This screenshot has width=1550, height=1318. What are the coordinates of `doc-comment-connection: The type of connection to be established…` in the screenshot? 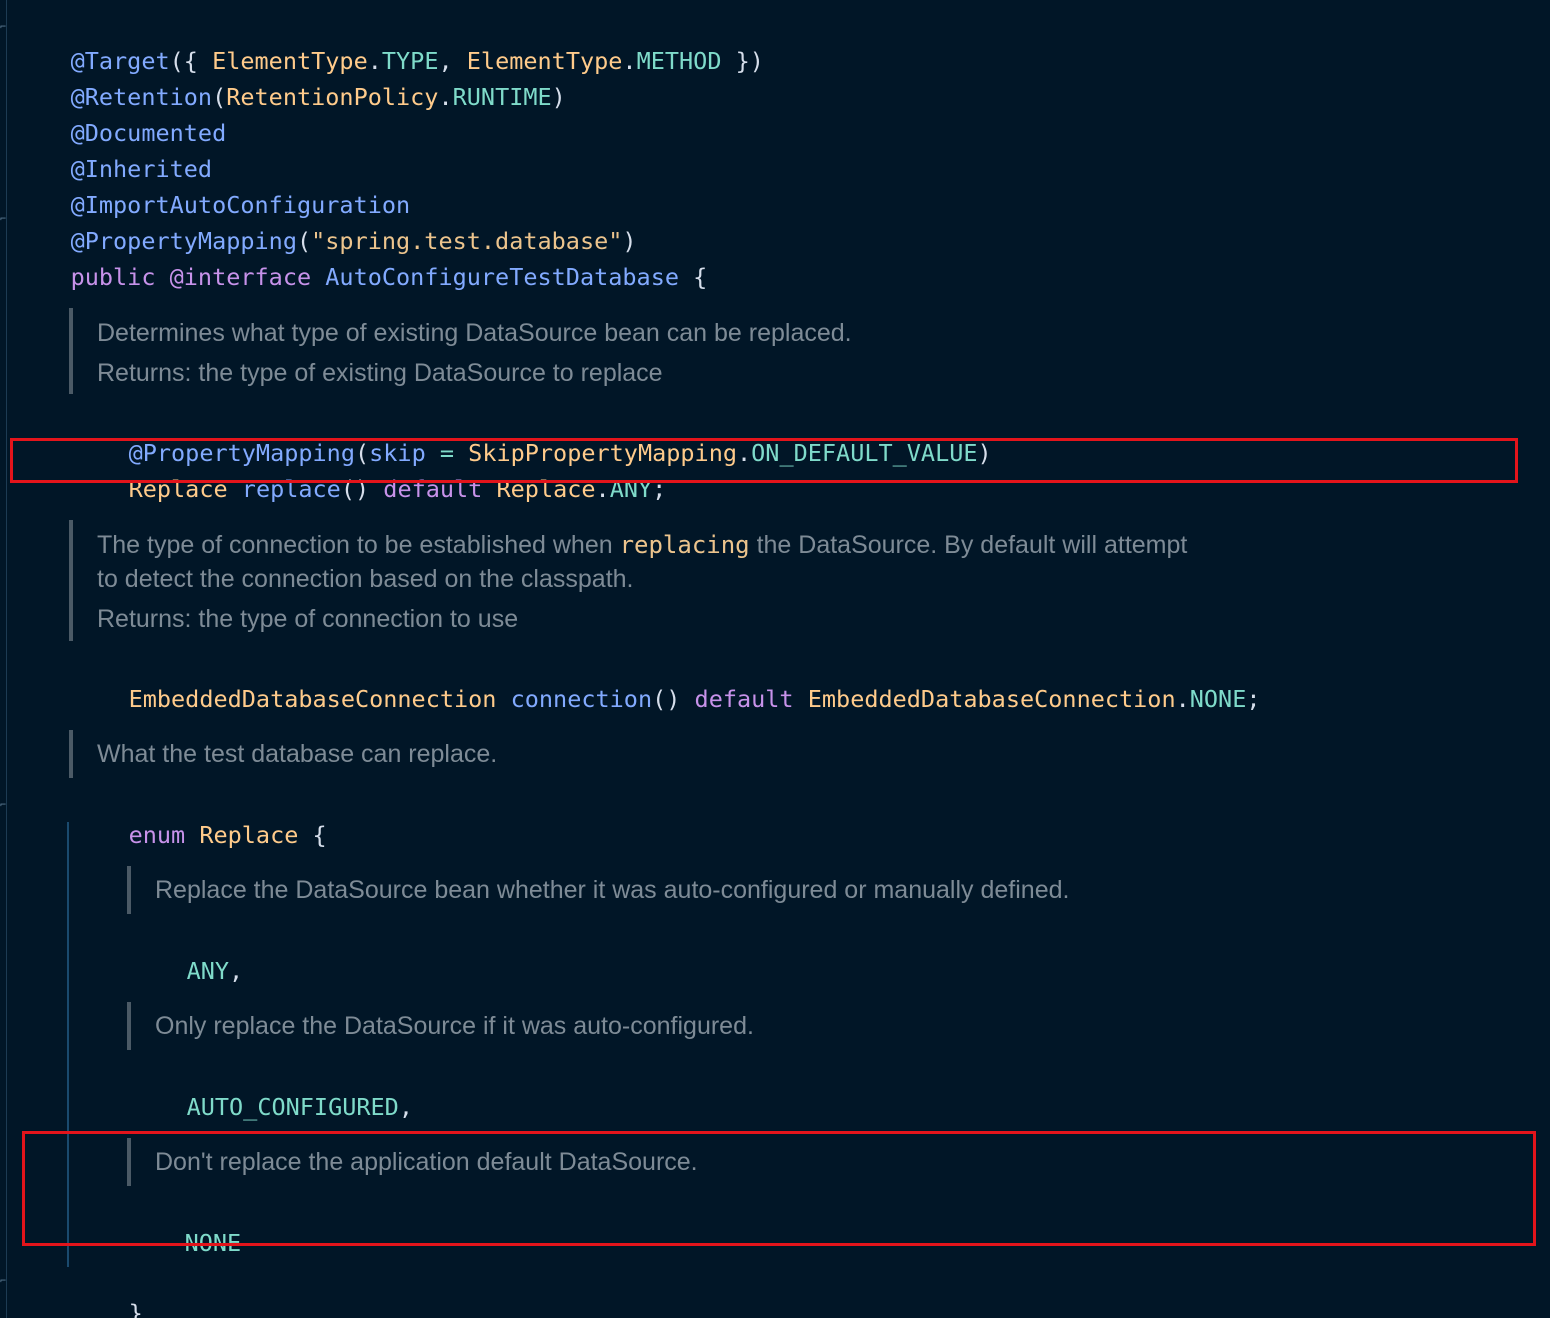 It's located at (628, 580).